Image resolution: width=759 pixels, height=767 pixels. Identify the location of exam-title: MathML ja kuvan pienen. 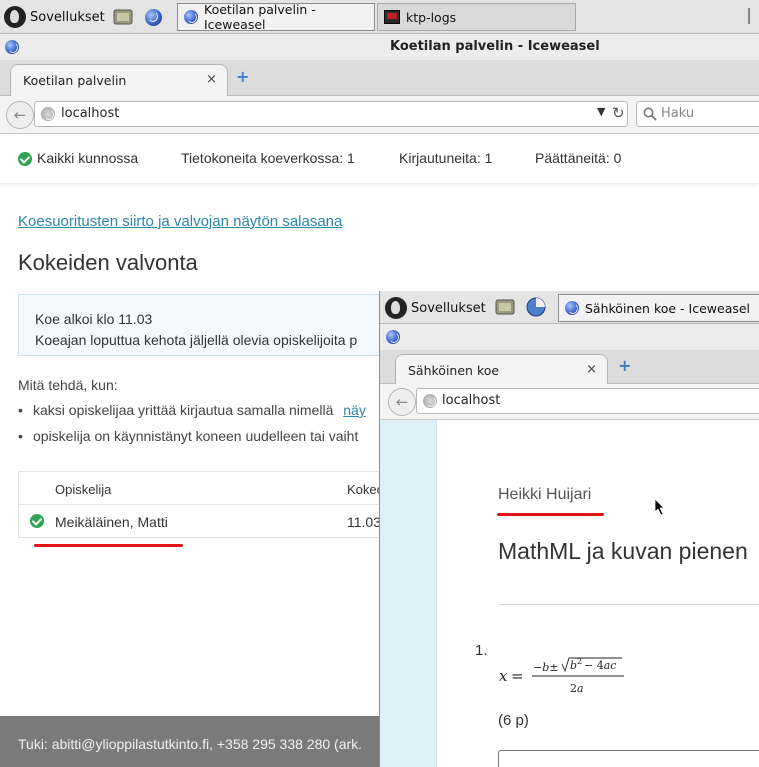
(623, 551).